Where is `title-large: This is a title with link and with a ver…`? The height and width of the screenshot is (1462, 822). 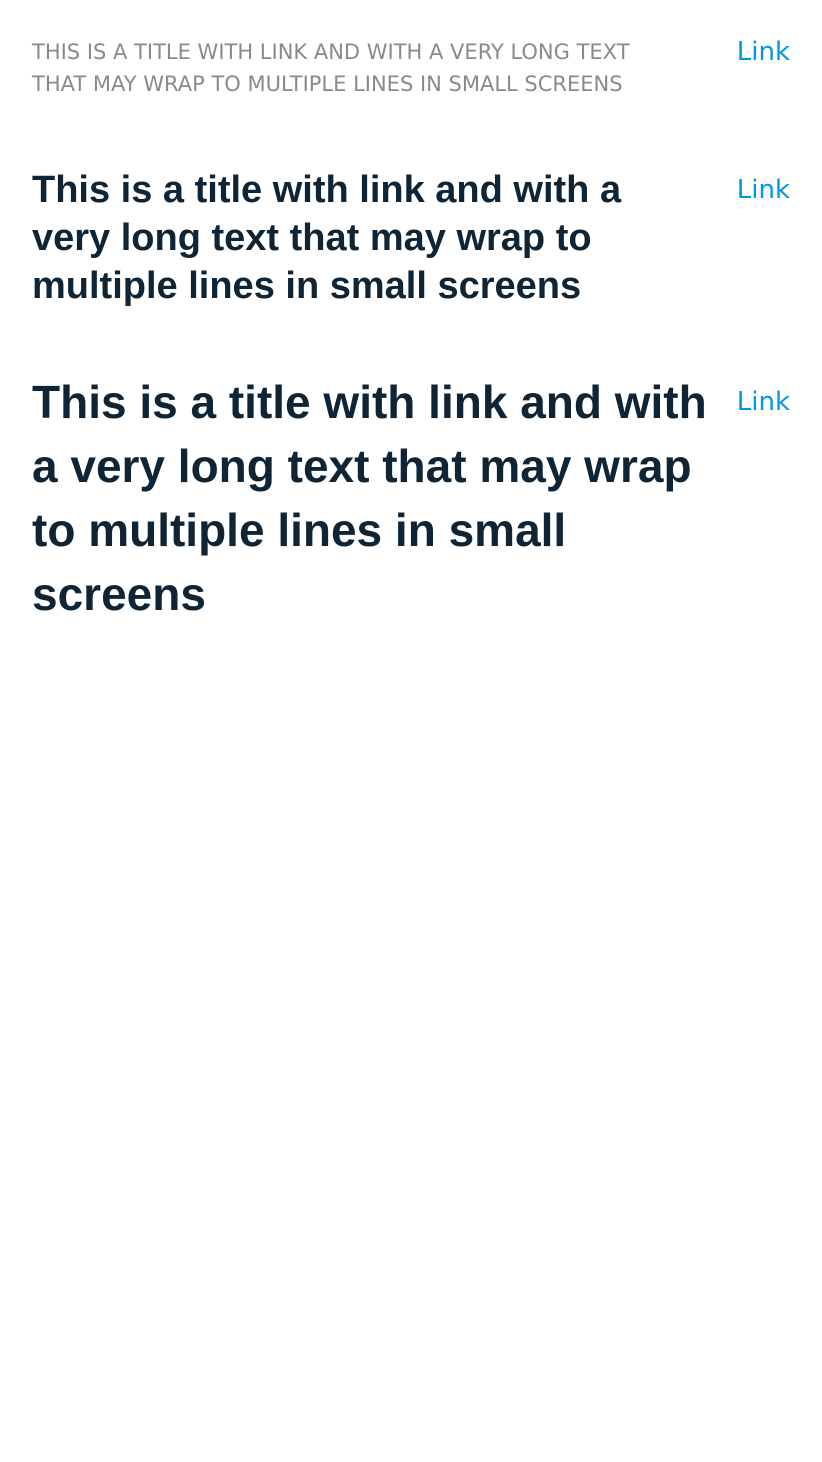
title-large: This is a title with link and with a ver… is located at coordinates (369, 498).